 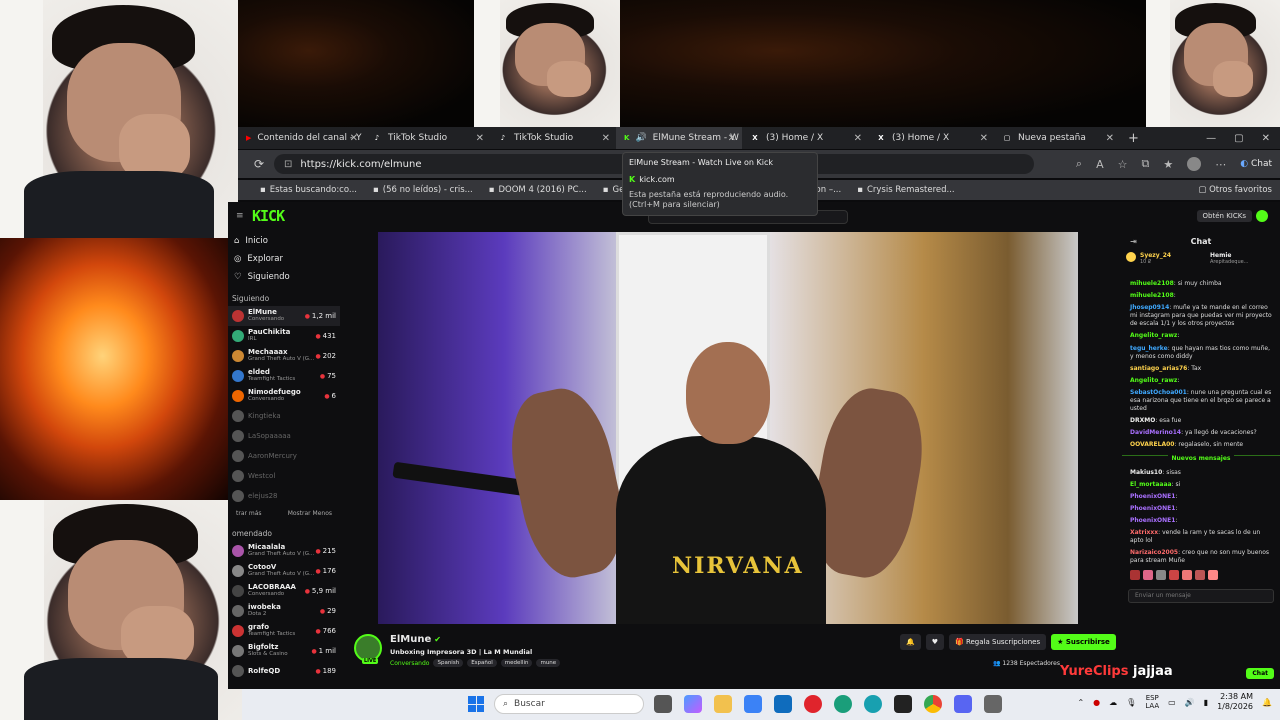 What do you see at coordinates (1190, 702) in the screenshot?
I see `volume-icon: 🔊` at bounding box center [1190, 702].